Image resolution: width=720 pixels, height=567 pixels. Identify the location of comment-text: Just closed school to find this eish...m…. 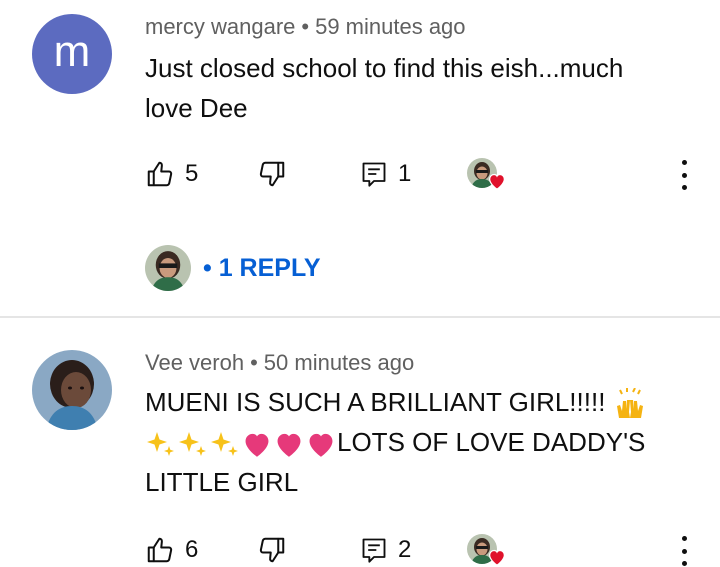
(384, 88).